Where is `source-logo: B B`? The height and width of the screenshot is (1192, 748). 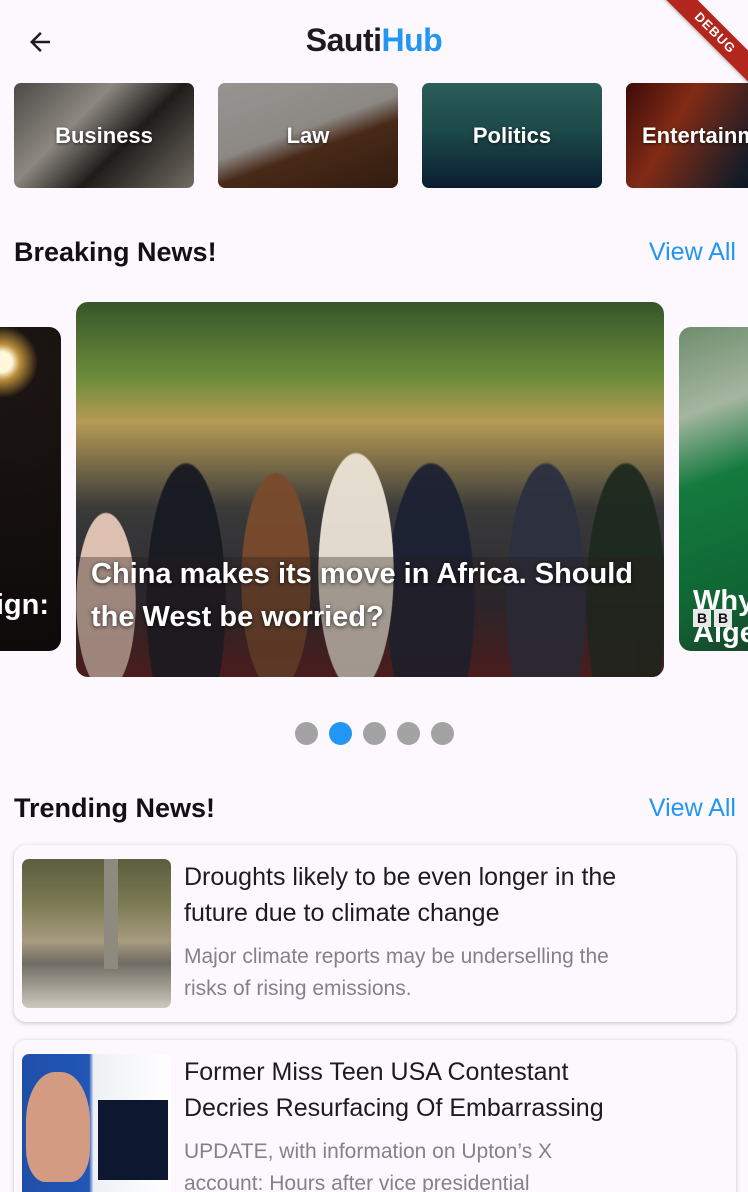 source-logo: B B is located at coordinates (712, 618).